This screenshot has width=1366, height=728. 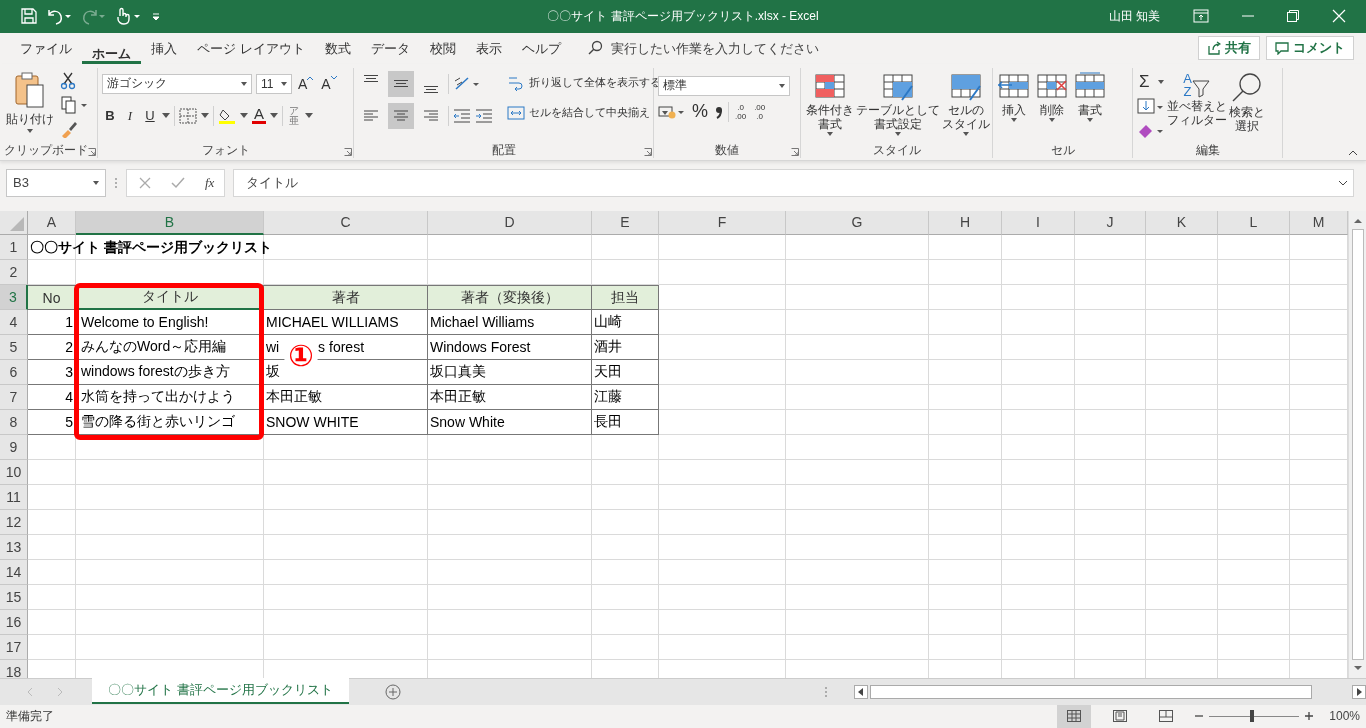 What do you see at coordinates (896, 150) in the screenshot?
I see `group-label: スタイル` at bounding box center [896, 150].